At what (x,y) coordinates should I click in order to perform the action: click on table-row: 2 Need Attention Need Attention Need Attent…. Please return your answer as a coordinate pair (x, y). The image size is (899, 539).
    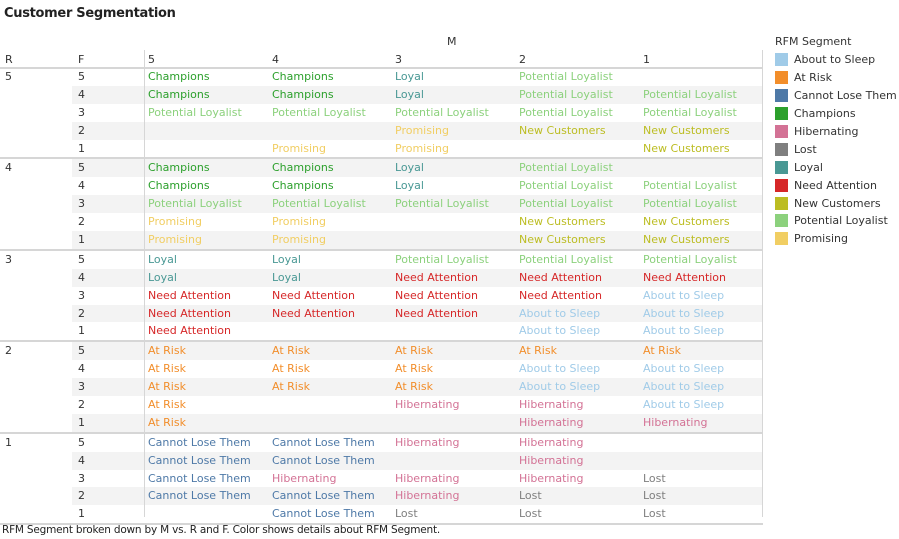
    Looking at the image, I should click on (381, 313).